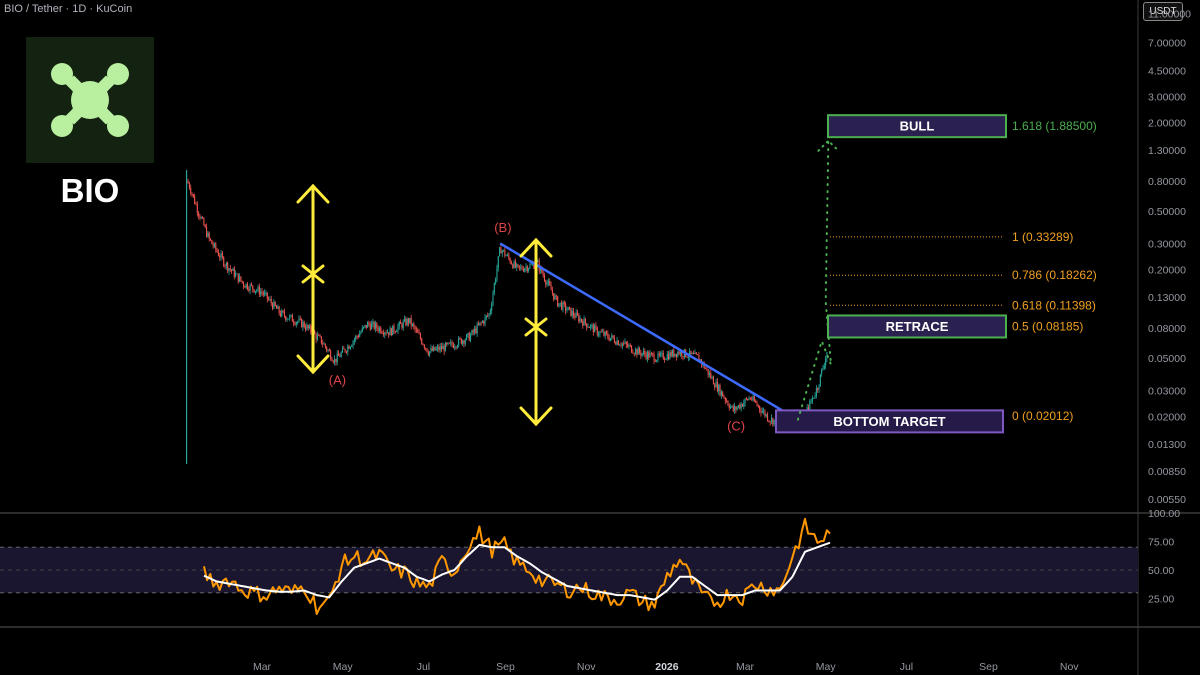 Image resolution: width=1200 pixels, height=675 pixels. I want to click on price-axis-tick: 7.00000, so click(1167, 43).